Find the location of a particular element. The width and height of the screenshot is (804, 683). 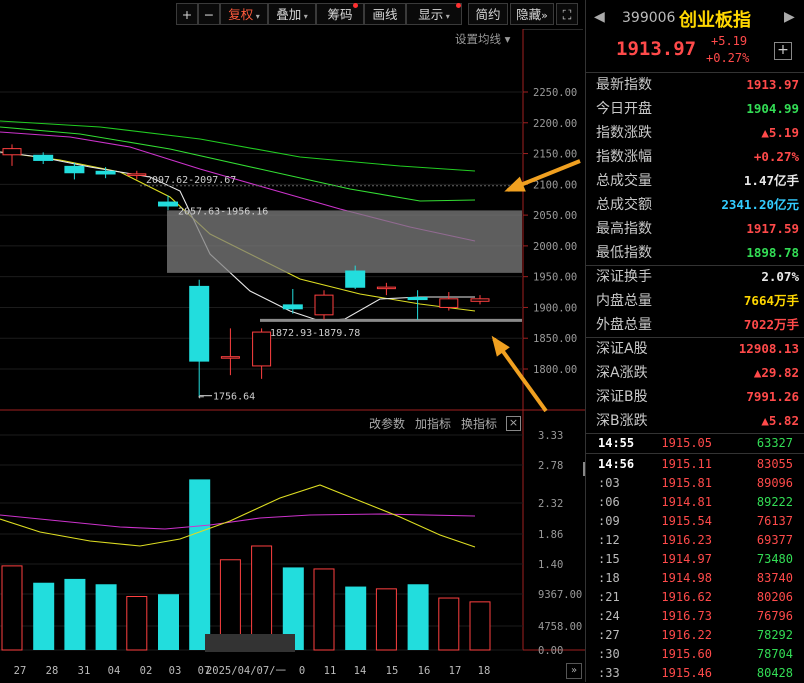

tick-volume: 80206 is located at coordinates (774, 597).